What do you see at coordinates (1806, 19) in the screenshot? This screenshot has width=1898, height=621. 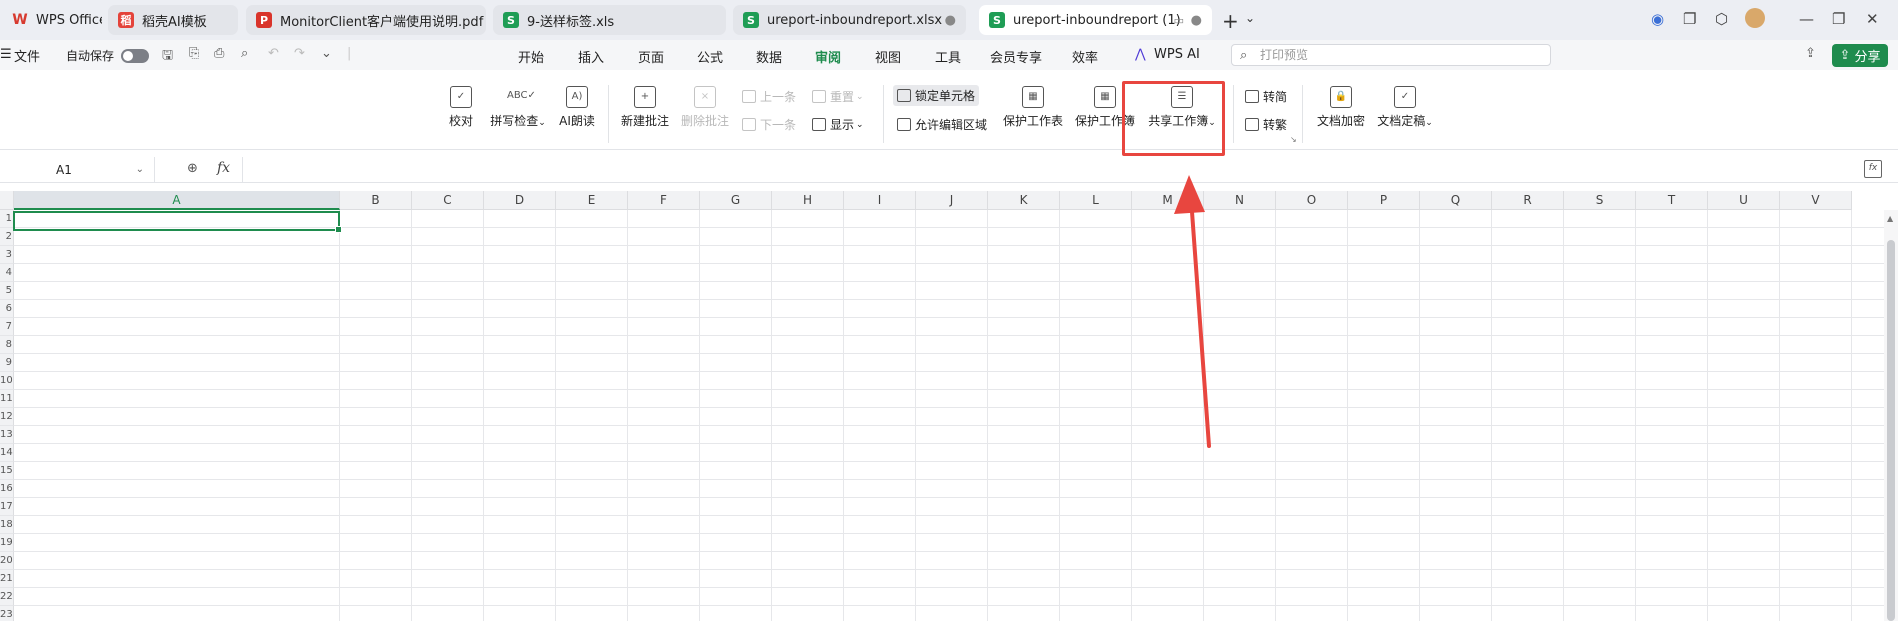 I see `minimize-icon: —` at bounding box center [1806, 19].